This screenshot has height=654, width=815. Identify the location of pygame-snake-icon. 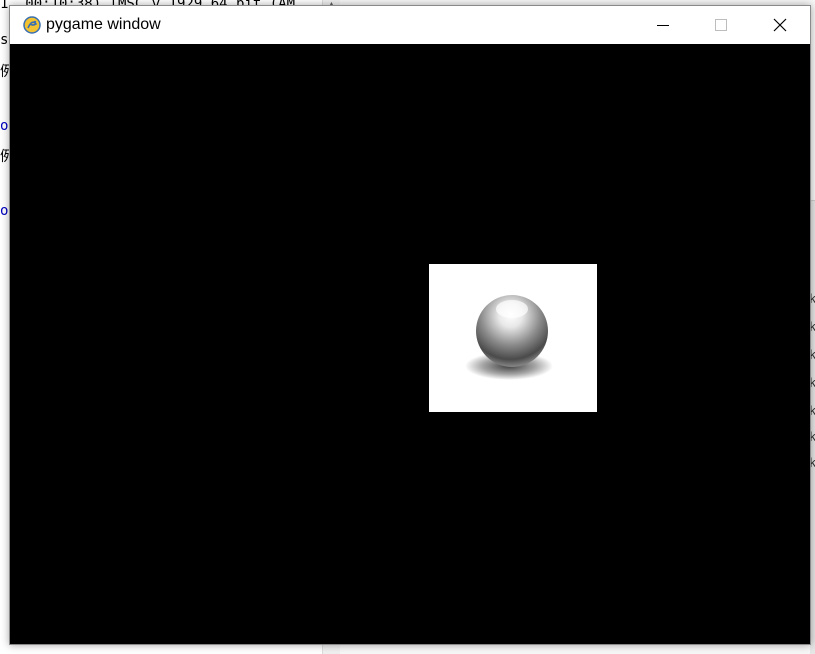
(32, 25).